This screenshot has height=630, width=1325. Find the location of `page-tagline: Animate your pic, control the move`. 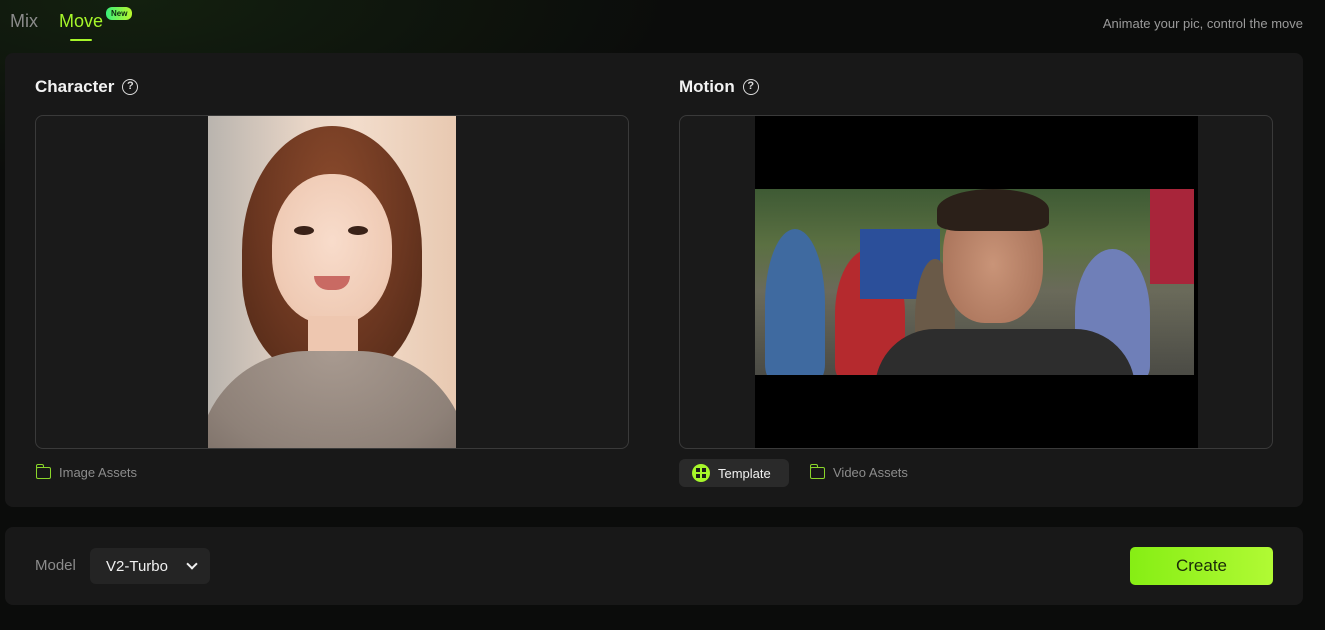

page-tagline: Animate your pic, control the move is located at coordinates (1202, 23).